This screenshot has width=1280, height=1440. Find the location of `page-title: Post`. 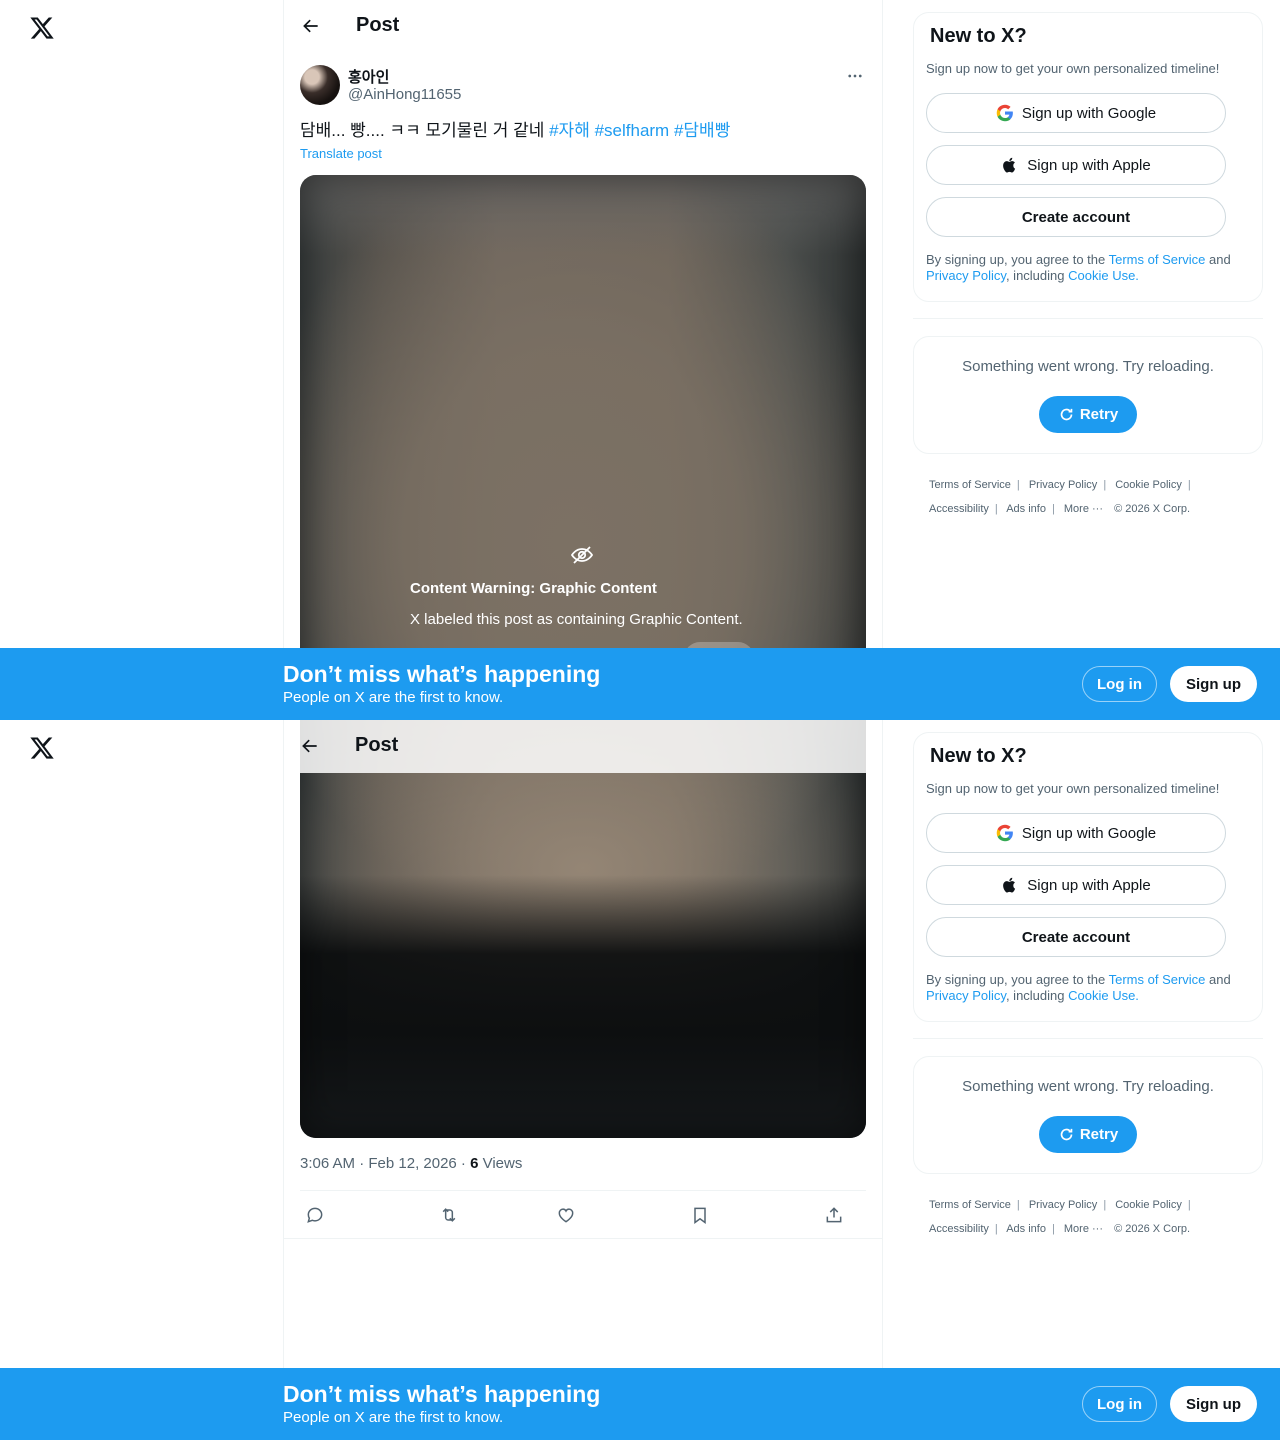

page-title: Post is located at coordinates (377, 745).